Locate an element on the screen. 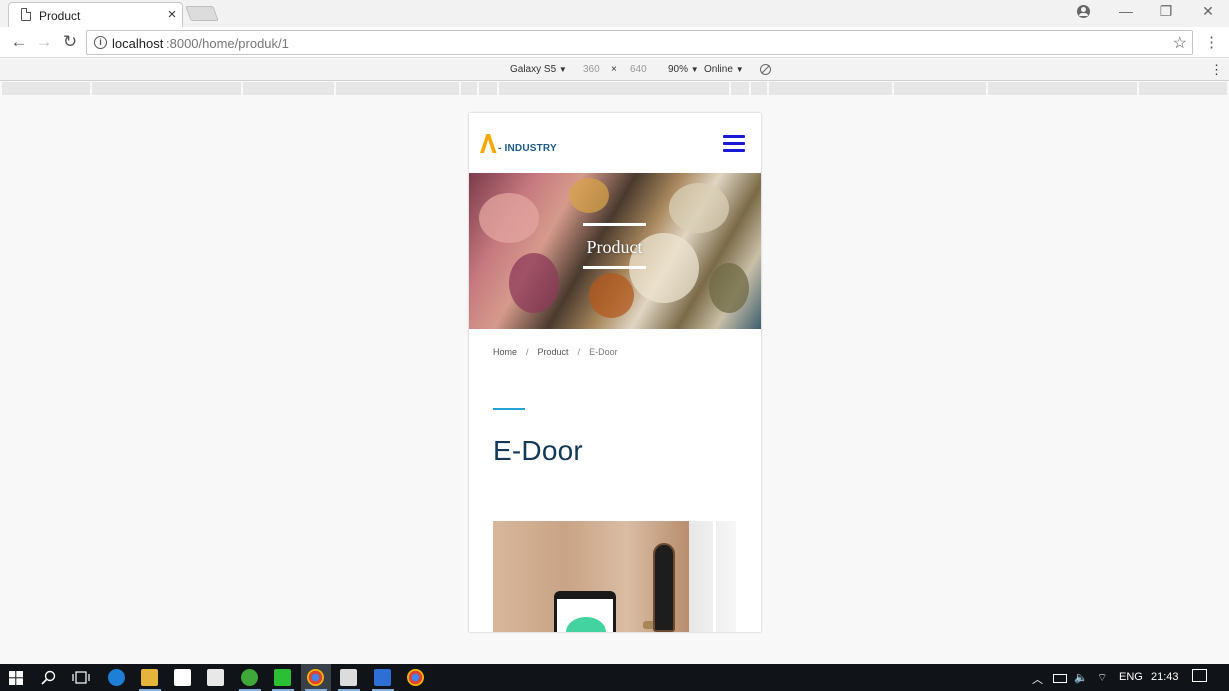 The image size is (1229, 691). info-icon: i is located at coordinates (100, 42).